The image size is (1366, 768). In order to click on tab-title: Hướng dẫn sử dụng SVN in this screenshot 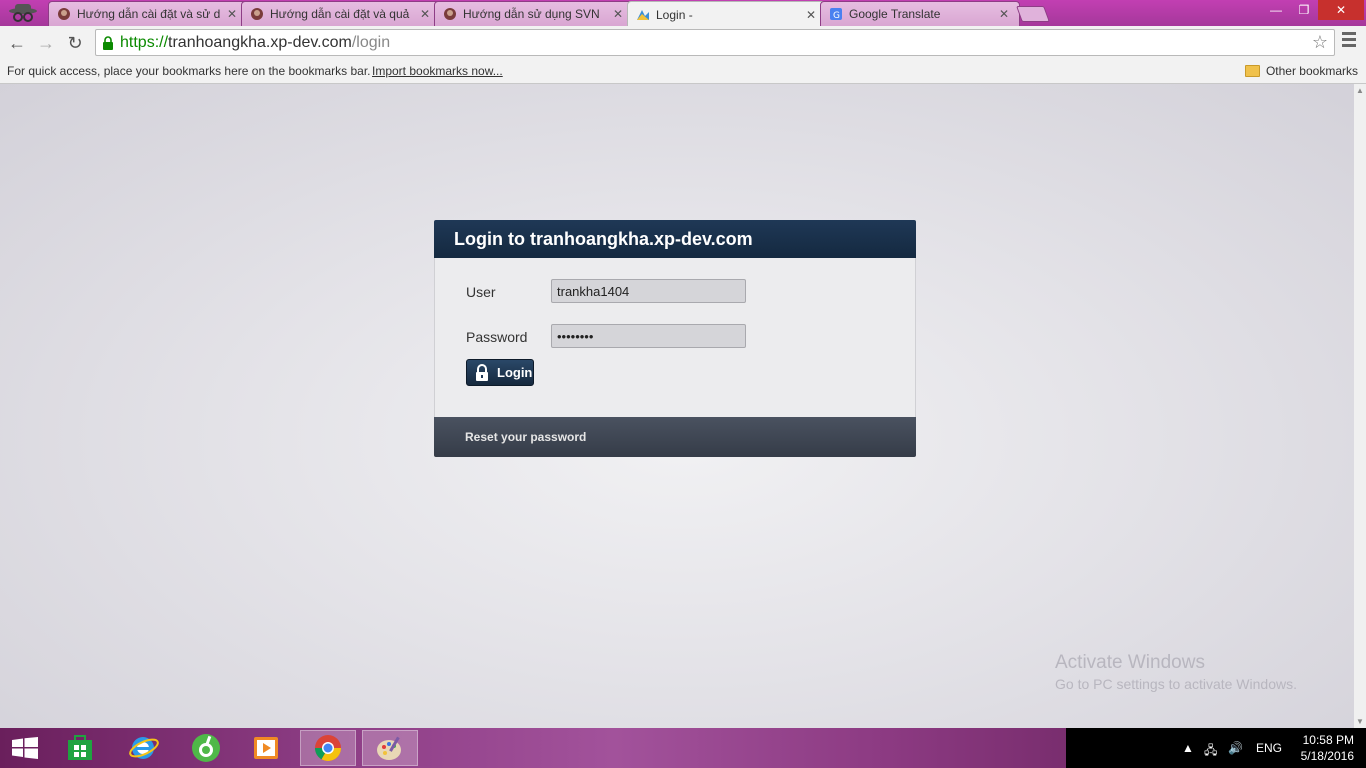, I will do `click(531, 14)`.